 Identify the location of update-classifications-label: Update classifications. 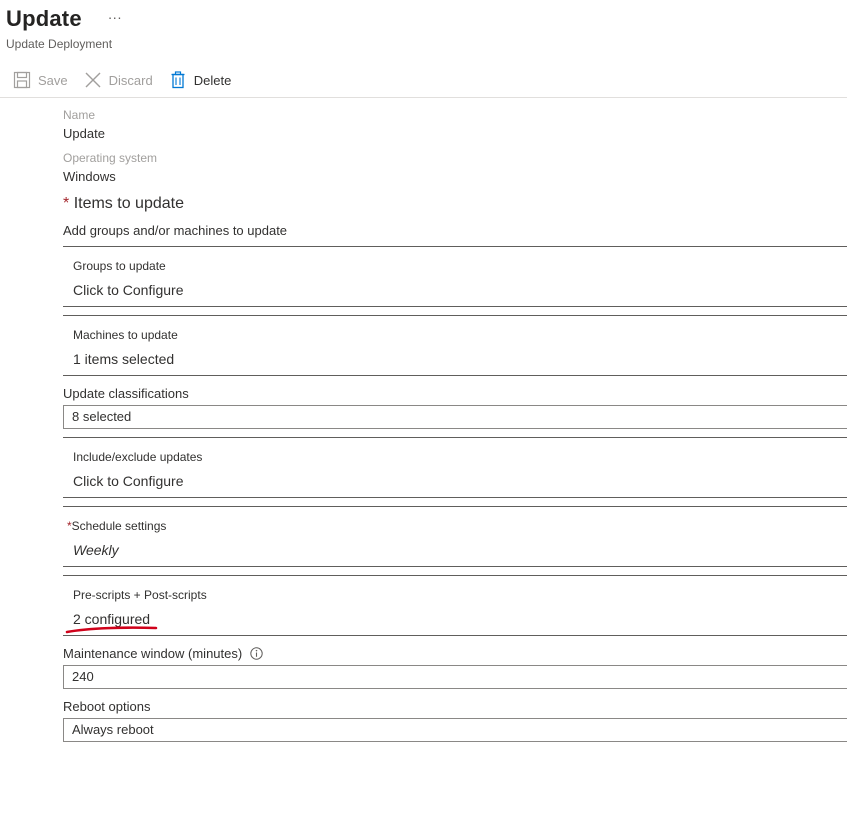
(126, 393).